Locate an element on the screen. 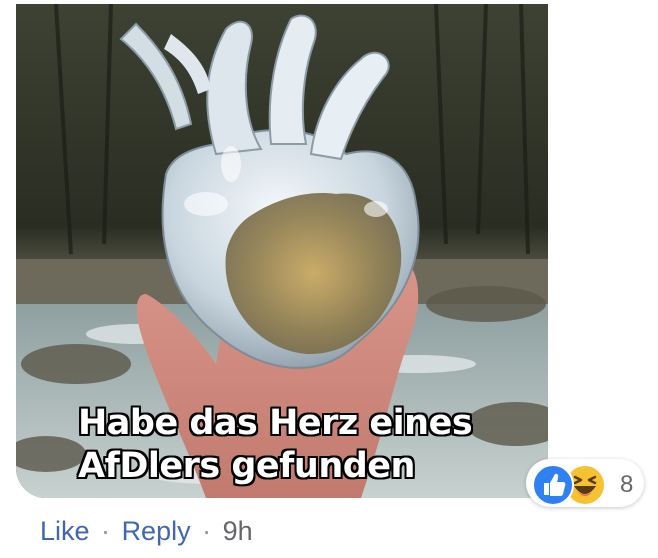 The height and width of the screenshot is (558, 658). meme-caption-line-2: AfDlers gefunden is located at coordinates (246, 466).